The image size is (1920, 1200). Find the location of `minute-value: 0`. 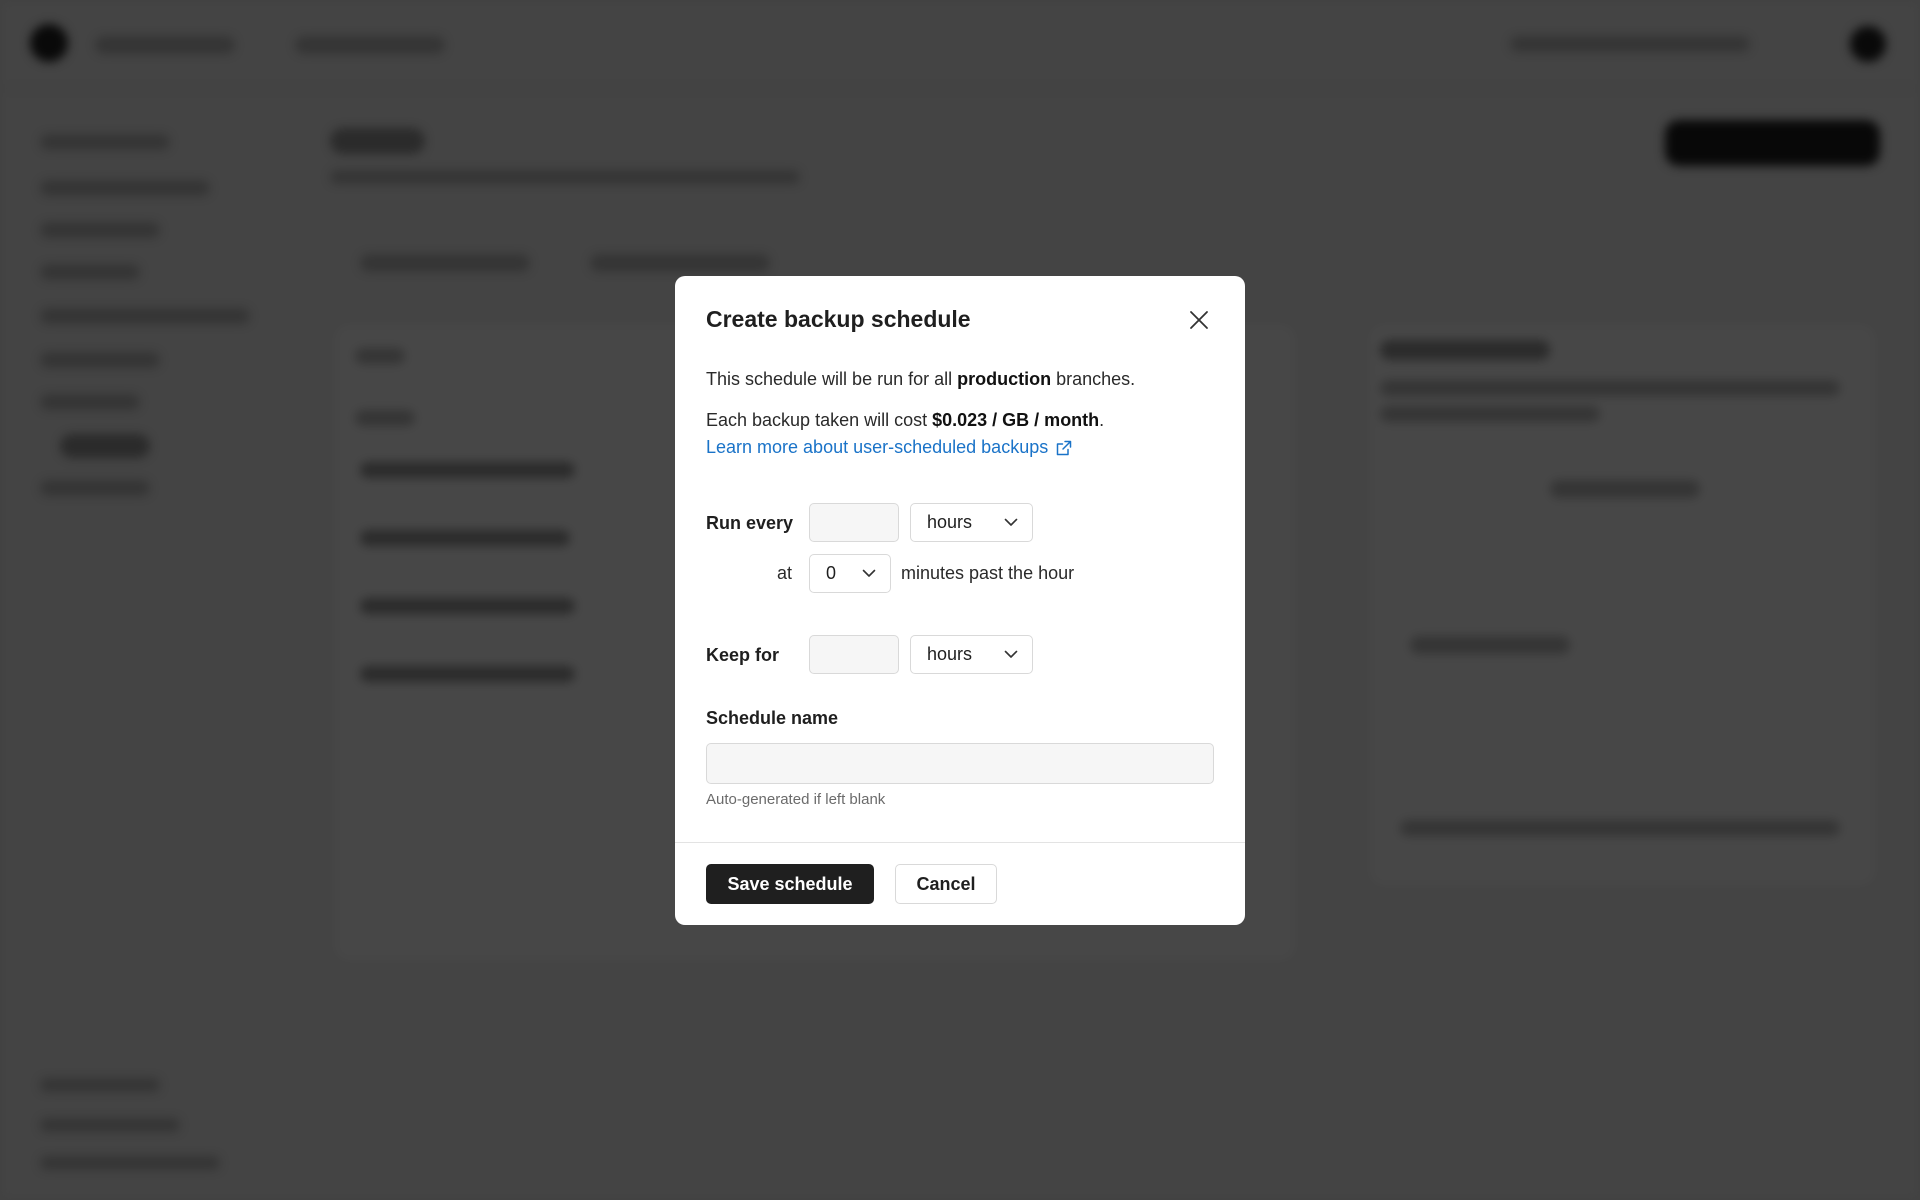

minute-value: 0 is located at coordinates (831, 573).